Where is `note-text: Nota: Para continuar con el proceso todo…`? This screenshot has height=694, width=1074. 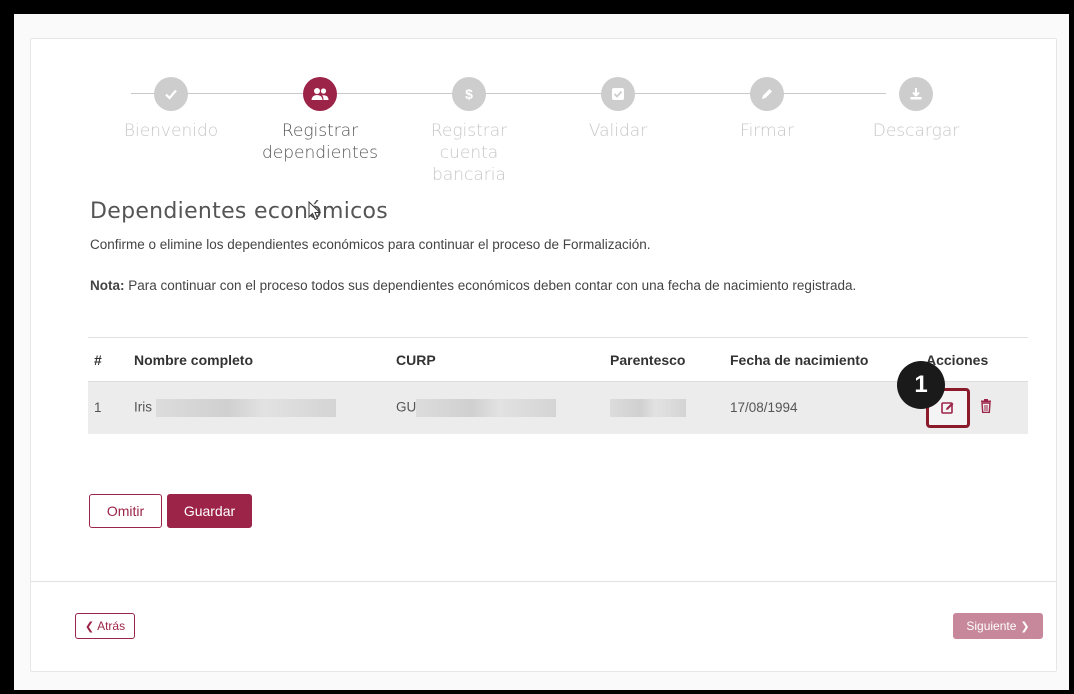
note-text: Nota: Para continuar con el proceso todo… is located at coordinates (530, 286).